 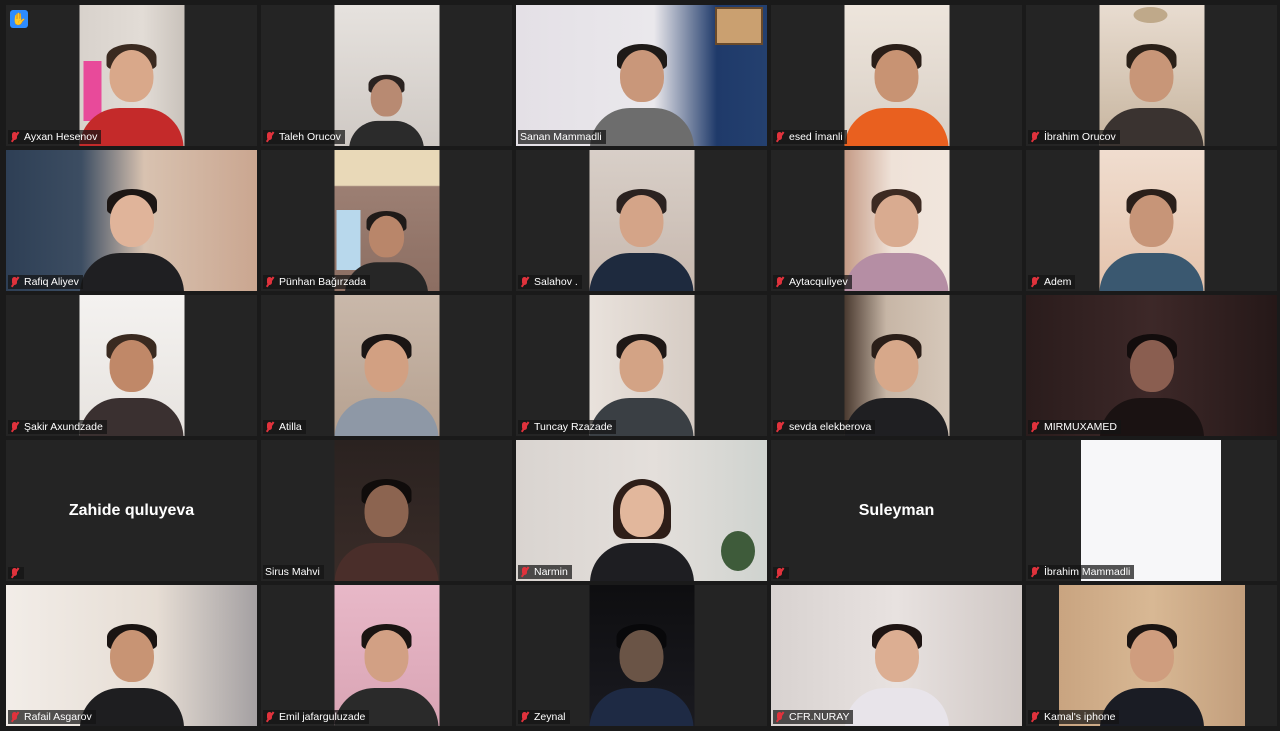 I want to click on participant-tile: Tuncay Rzazade, so click(x=641, y=365).